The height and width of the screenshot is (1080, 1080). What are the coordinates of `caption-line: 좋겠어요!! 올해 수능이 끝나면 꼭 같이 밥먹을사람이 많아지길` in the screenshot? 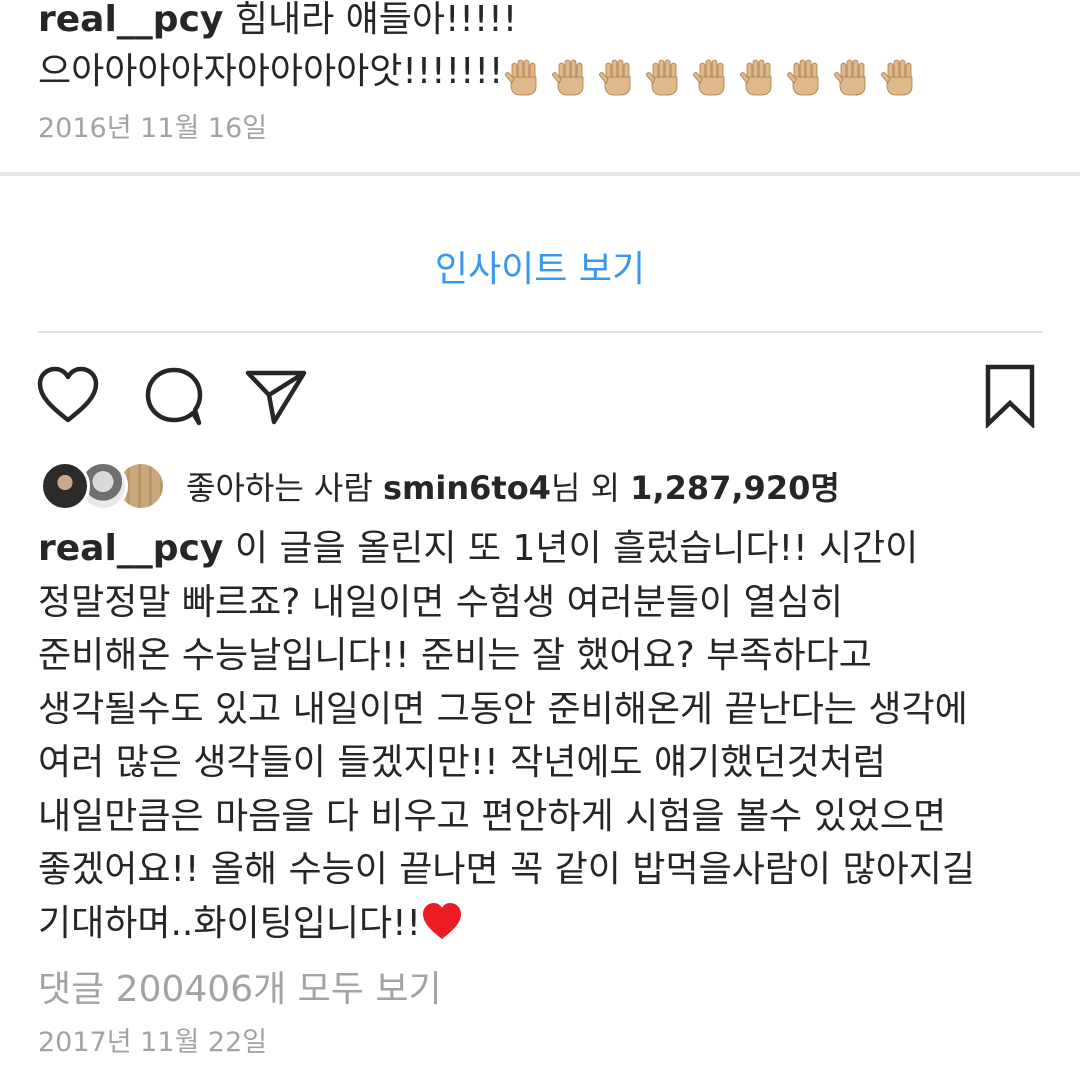 It's located at (506, 869).